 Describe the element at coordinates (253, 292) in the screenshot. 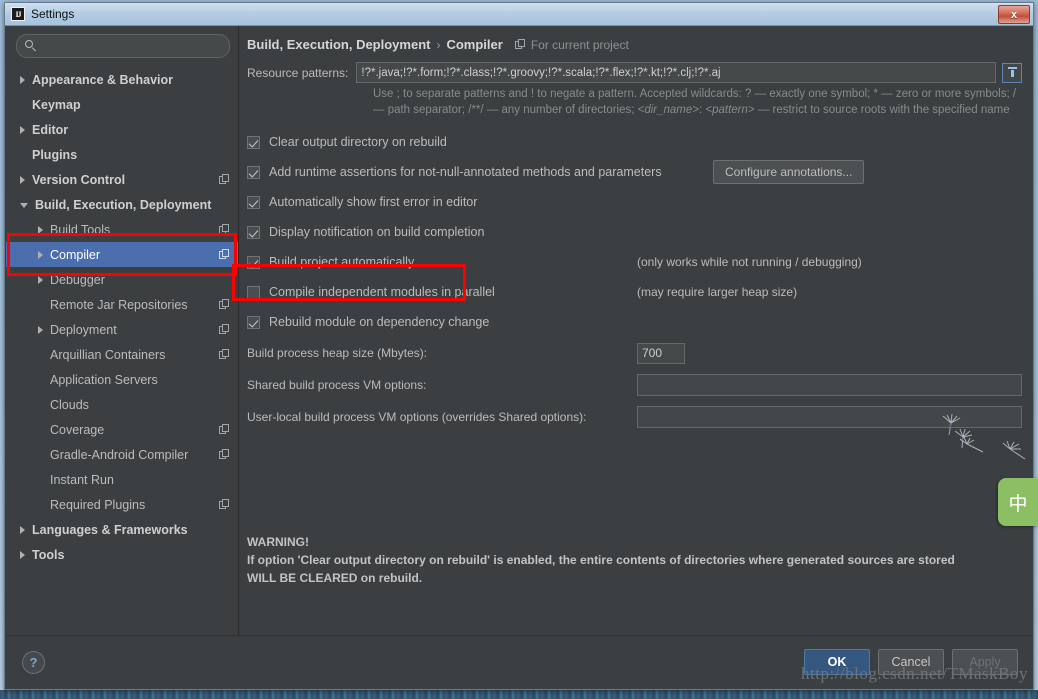

I see `checkbox-compile-independent-modules-in-parallel` at that location.